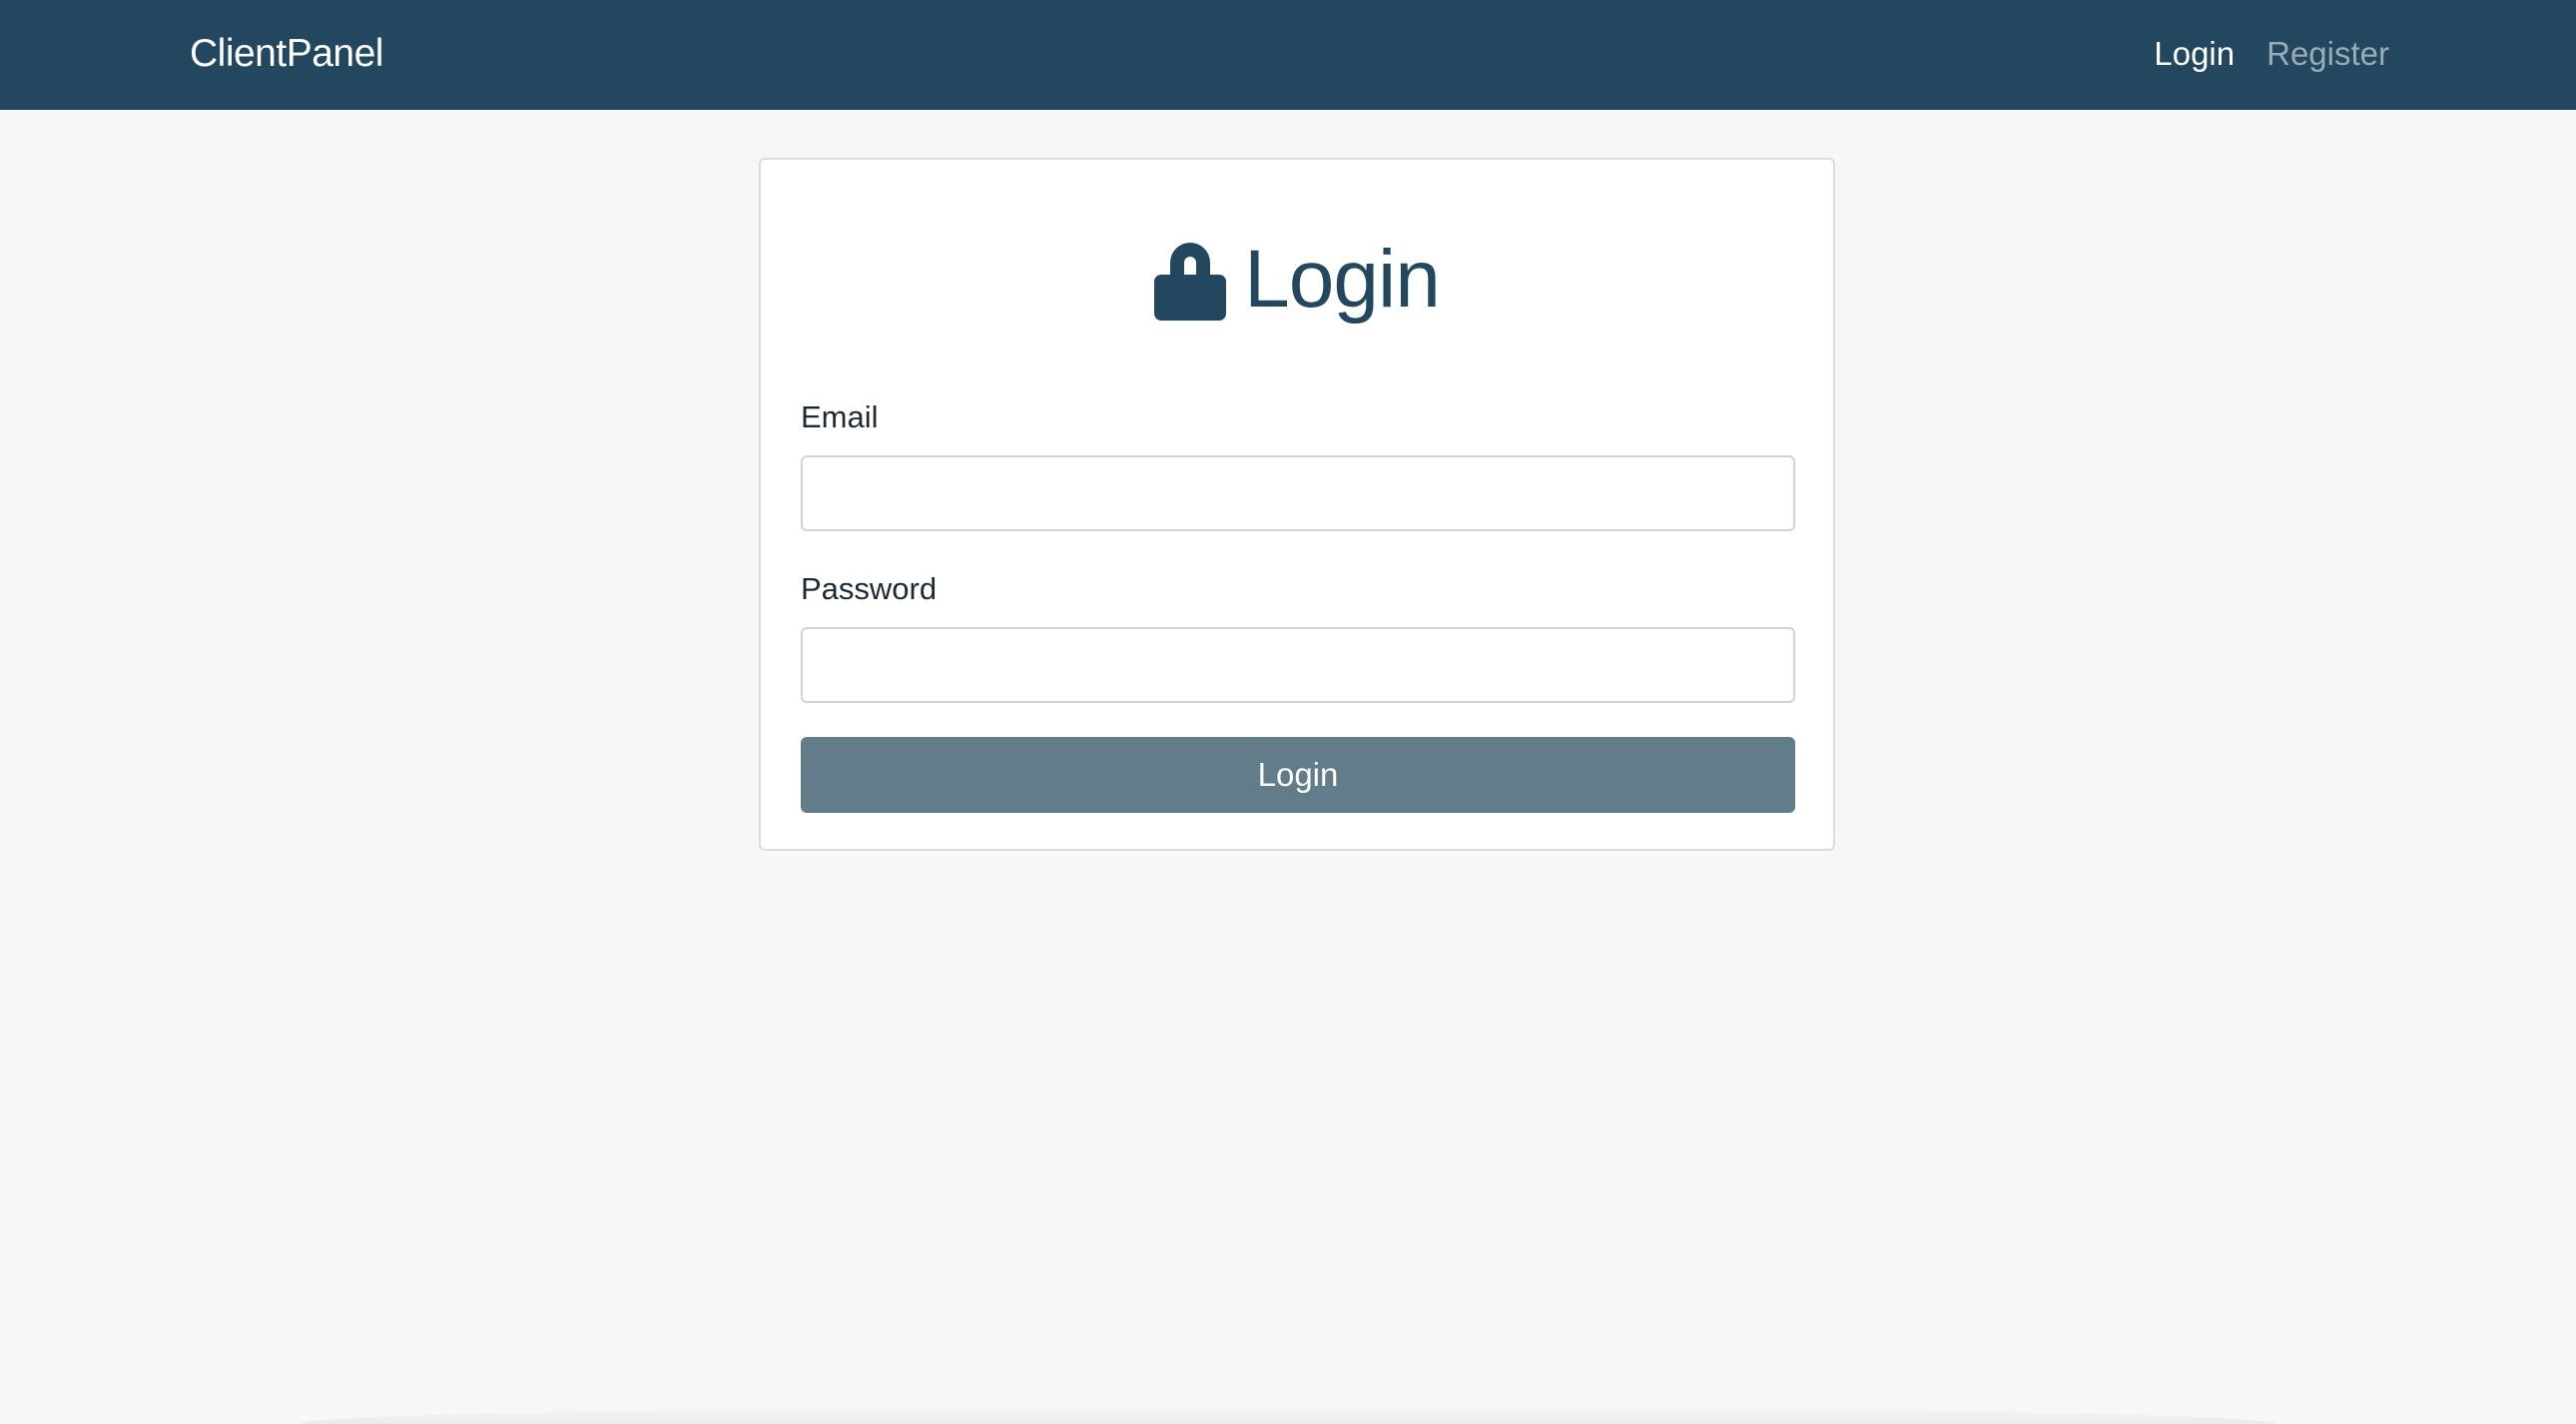  I want to click on password-input, so click(1298, 665).